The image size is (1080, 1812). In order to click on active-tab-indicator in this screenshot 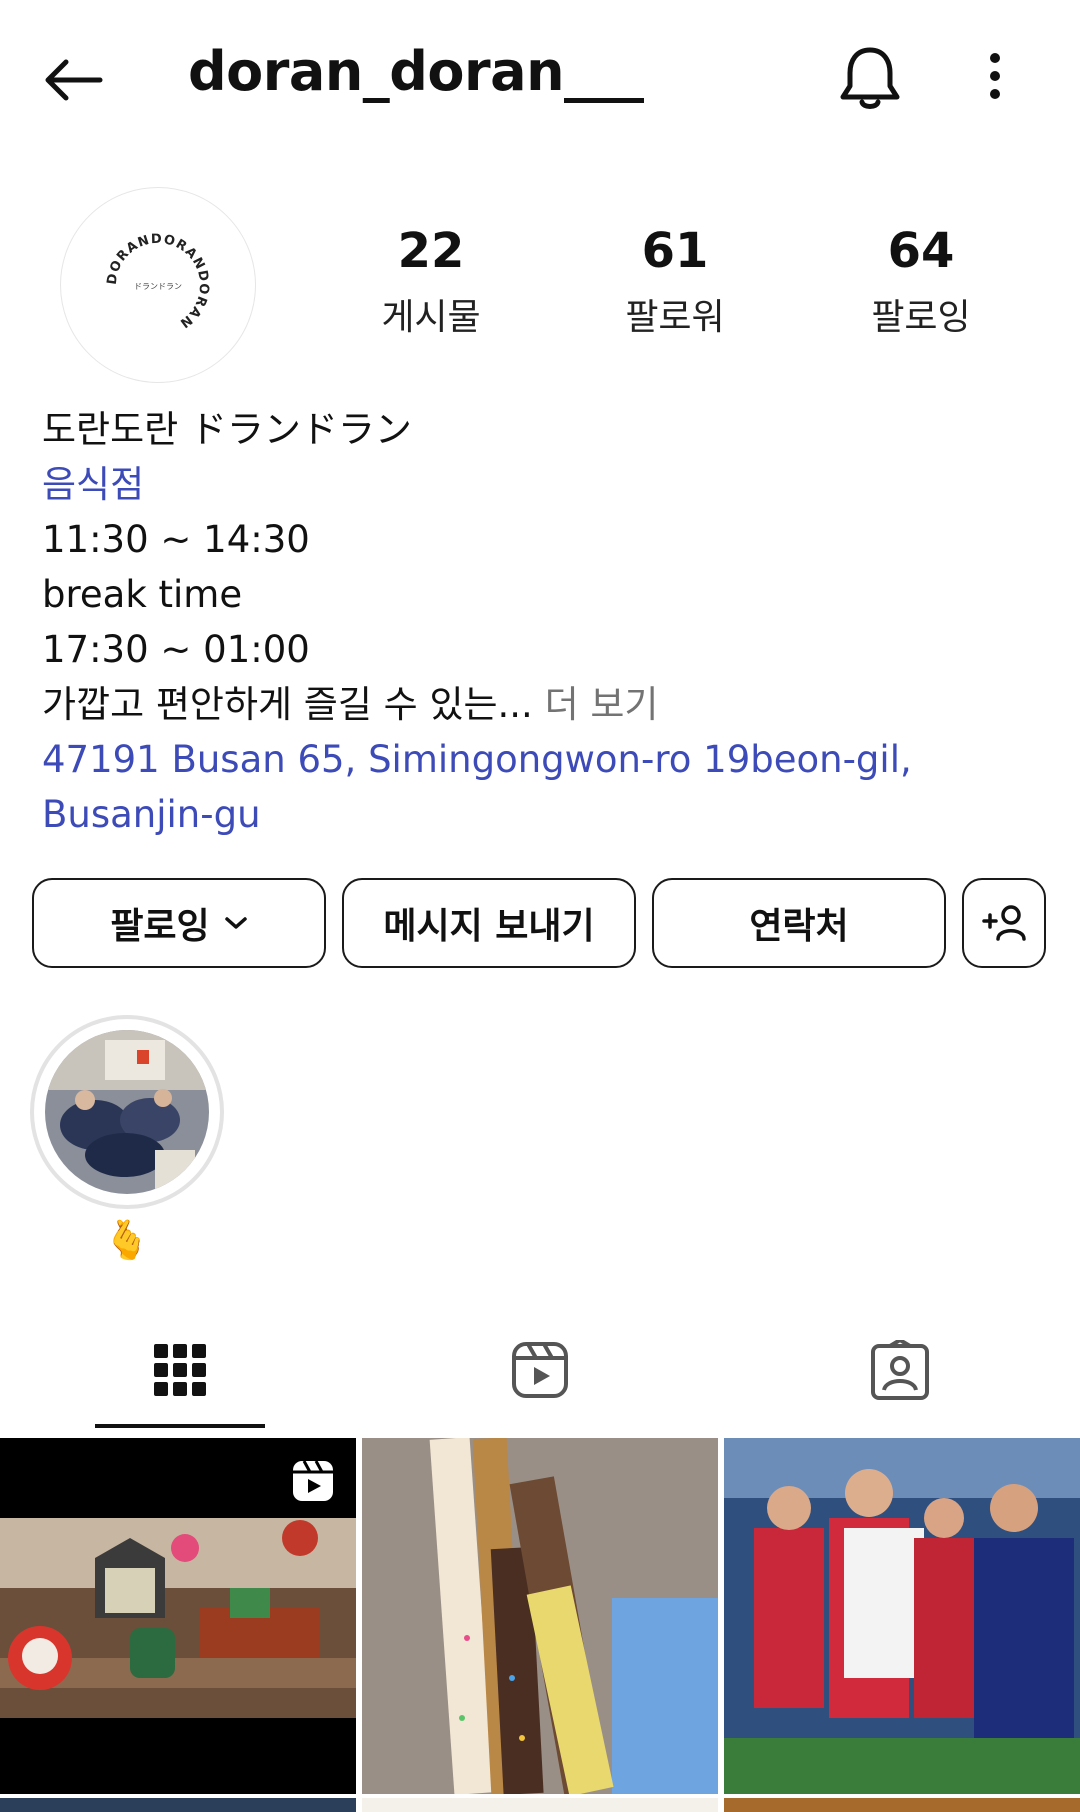, I will do `click(180, 1426)`.